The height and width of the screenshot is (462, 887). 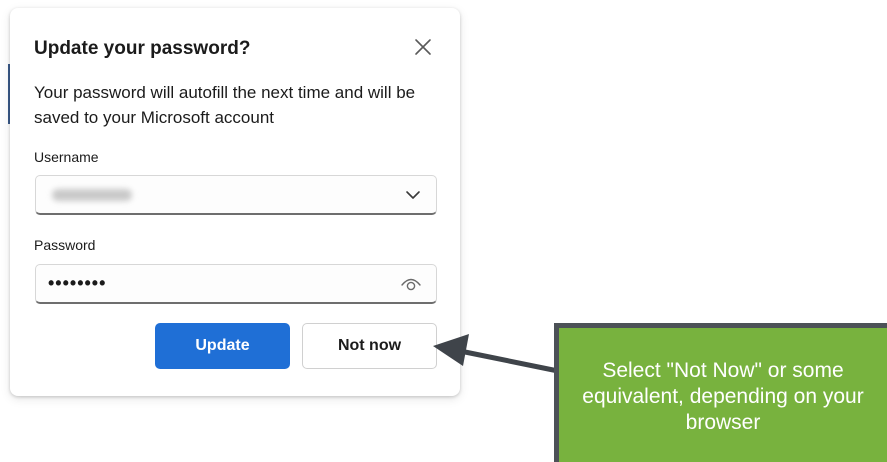 What do you see at coordinates (142, 48) in the screenshot?
I see `dialog-title: Update your password?` at bounding box center [142, 48].